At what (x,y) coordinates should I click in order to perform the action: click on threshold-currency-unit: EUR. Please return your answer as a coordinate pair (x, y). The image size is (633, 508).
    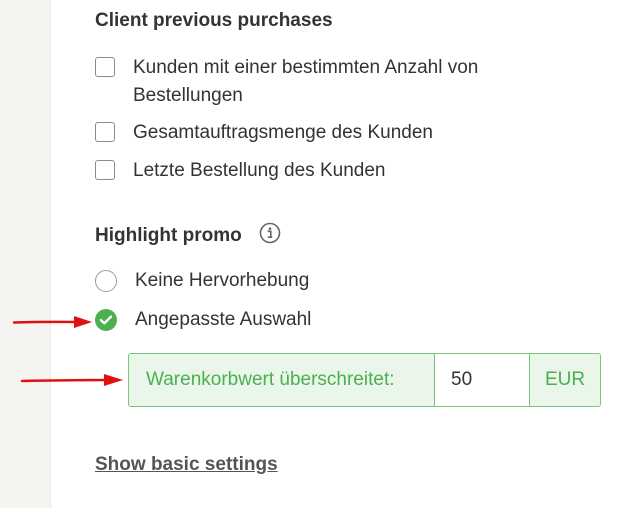
    Looking at the image, I should click on (565, 380).